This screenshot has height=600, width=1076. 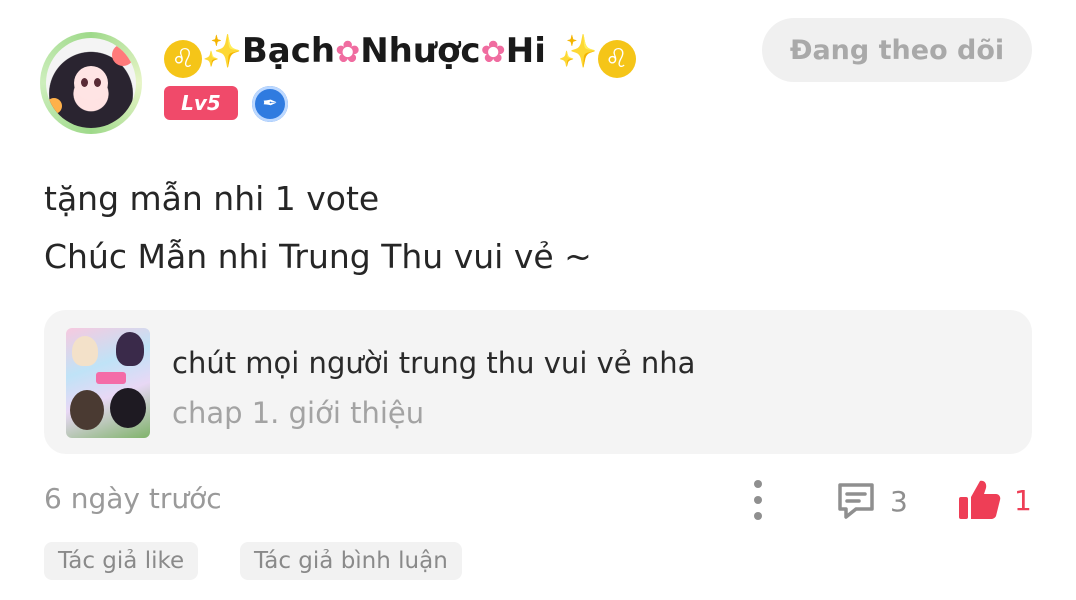 I want to click on thumbnail-title-art, so click(x=111, y=378).